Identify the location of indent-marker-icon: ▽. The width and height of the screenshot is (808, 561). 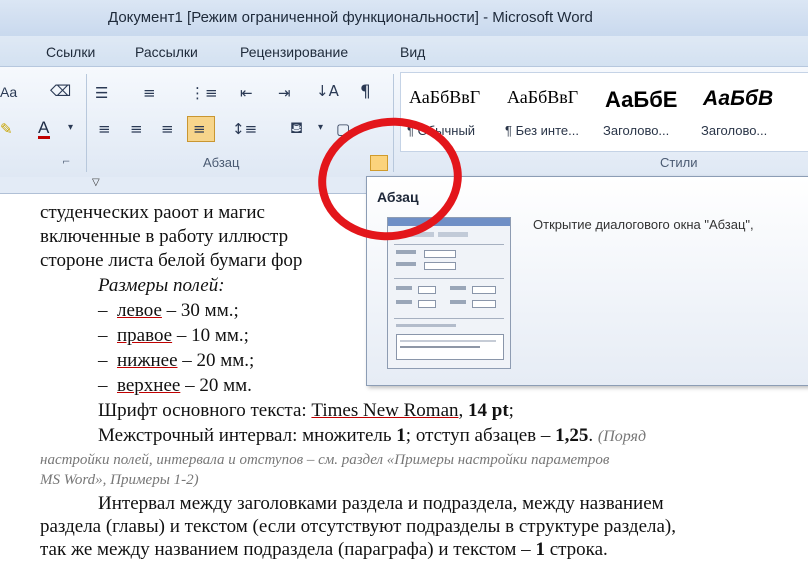
(96, 182).